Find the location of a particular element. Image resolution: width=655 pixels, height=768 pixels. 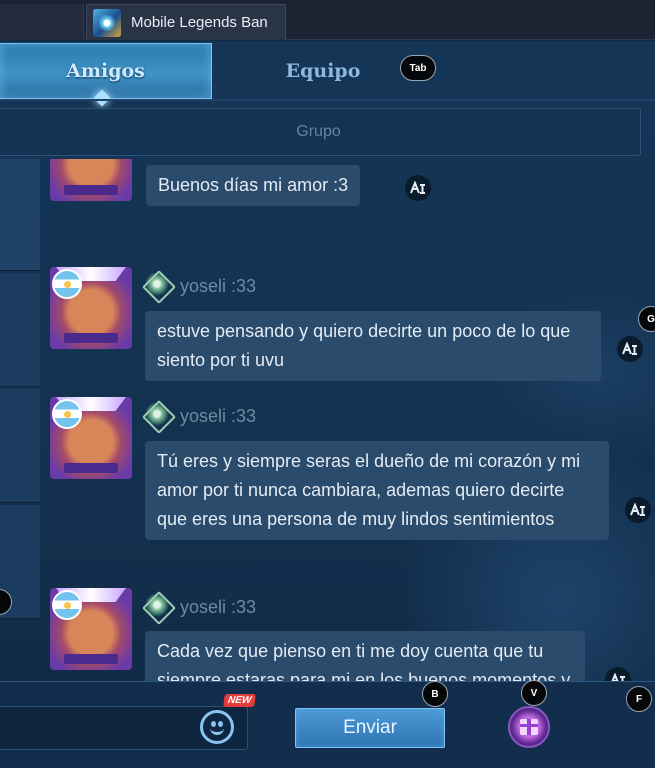

message-bubble: Buenos días mi amor :3 is located at coordinates (253, 185).